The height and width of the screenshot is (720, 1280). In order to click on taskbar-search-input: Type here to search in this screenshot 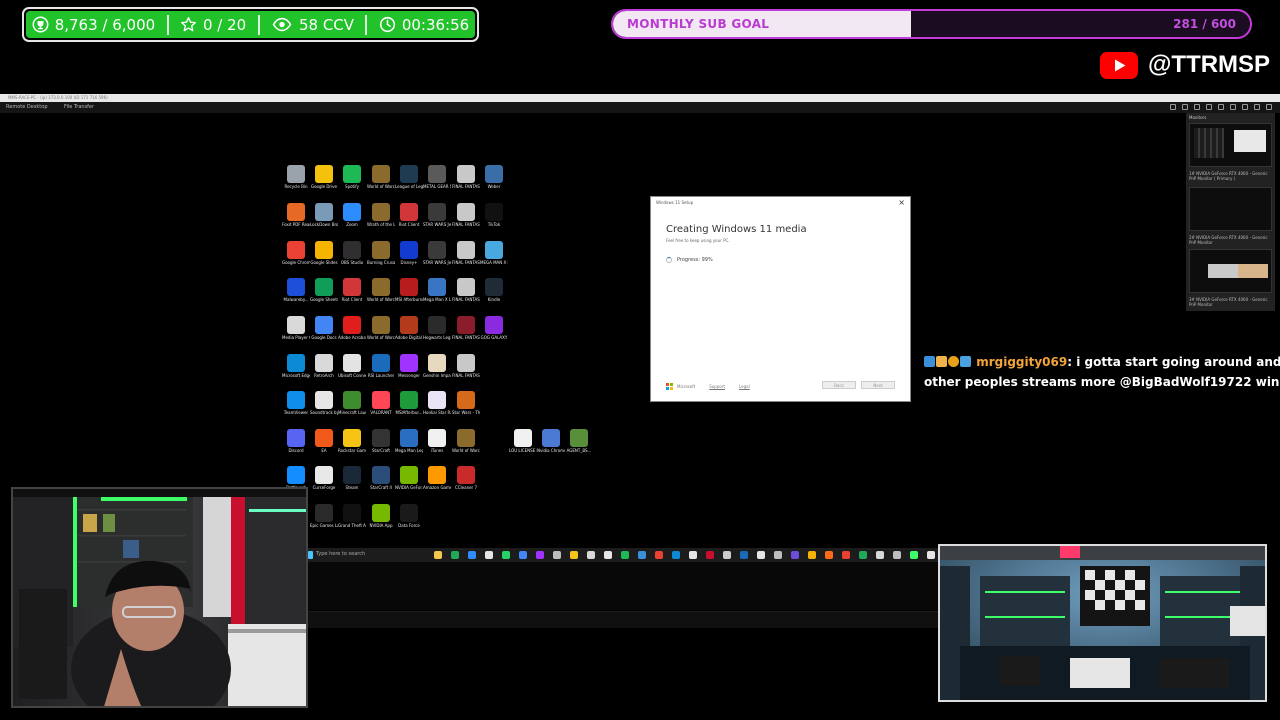, I will do `click(375, 555)`.